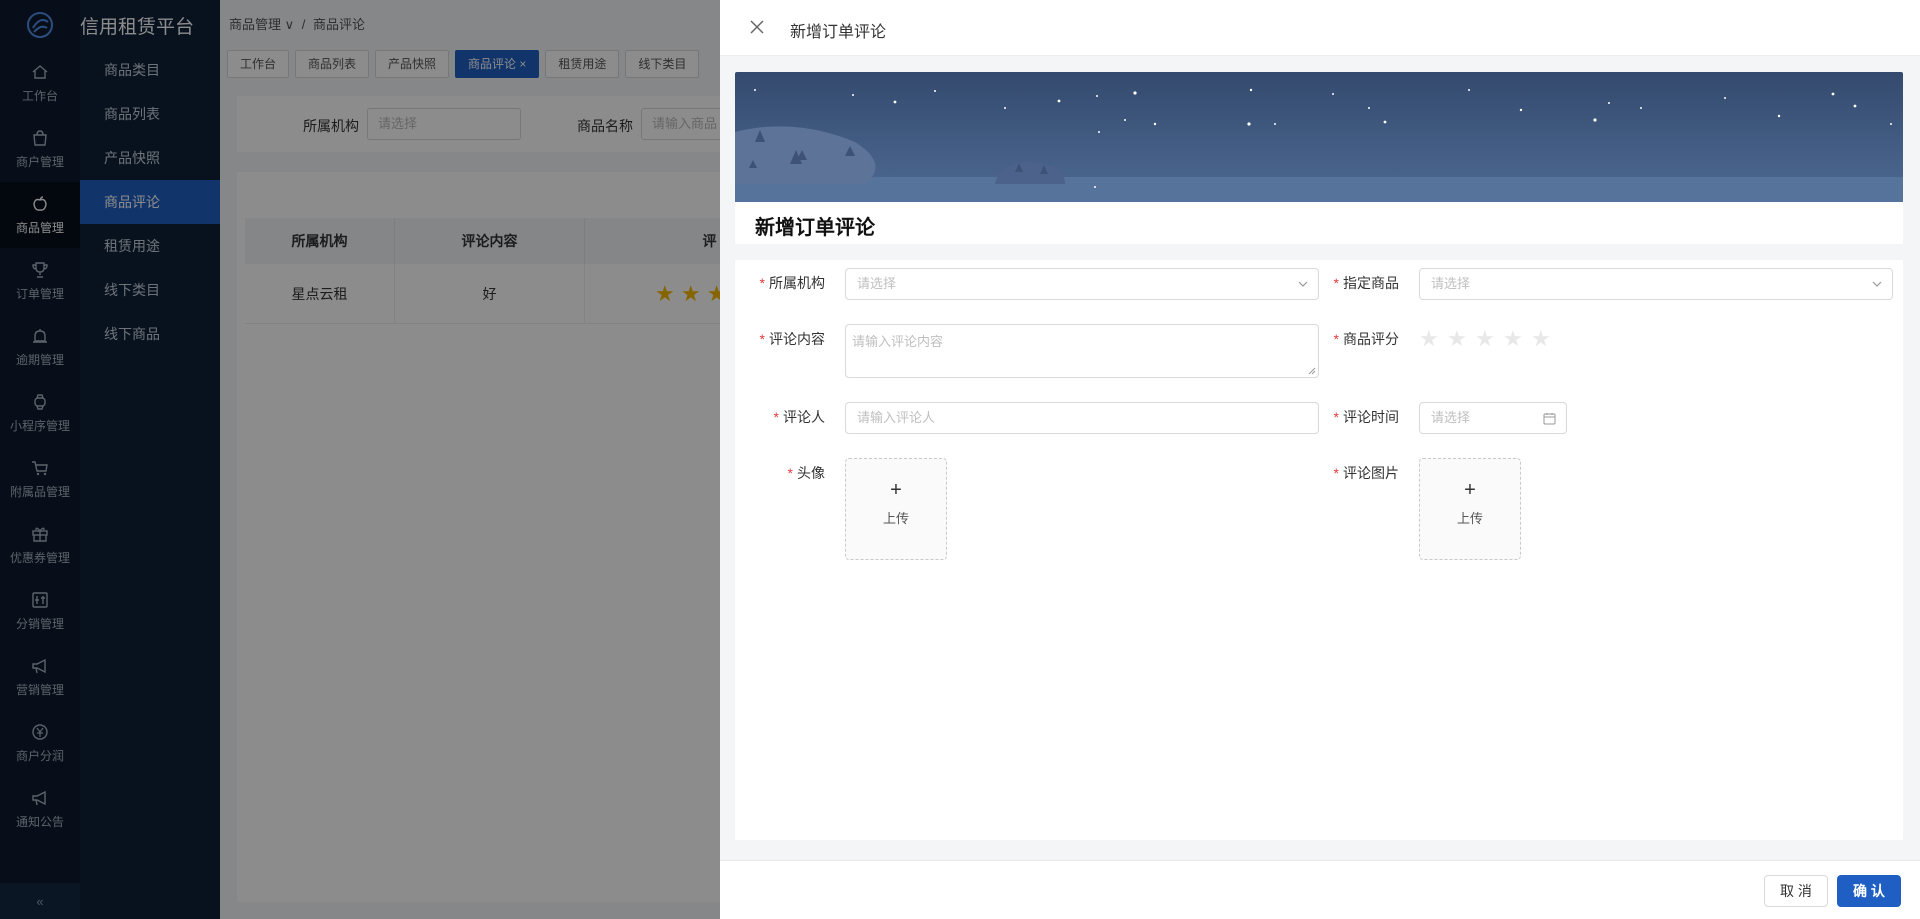 This screenshot has height=919, width=1920. I want to click on resize-handle-icon, so click(1312, 371).